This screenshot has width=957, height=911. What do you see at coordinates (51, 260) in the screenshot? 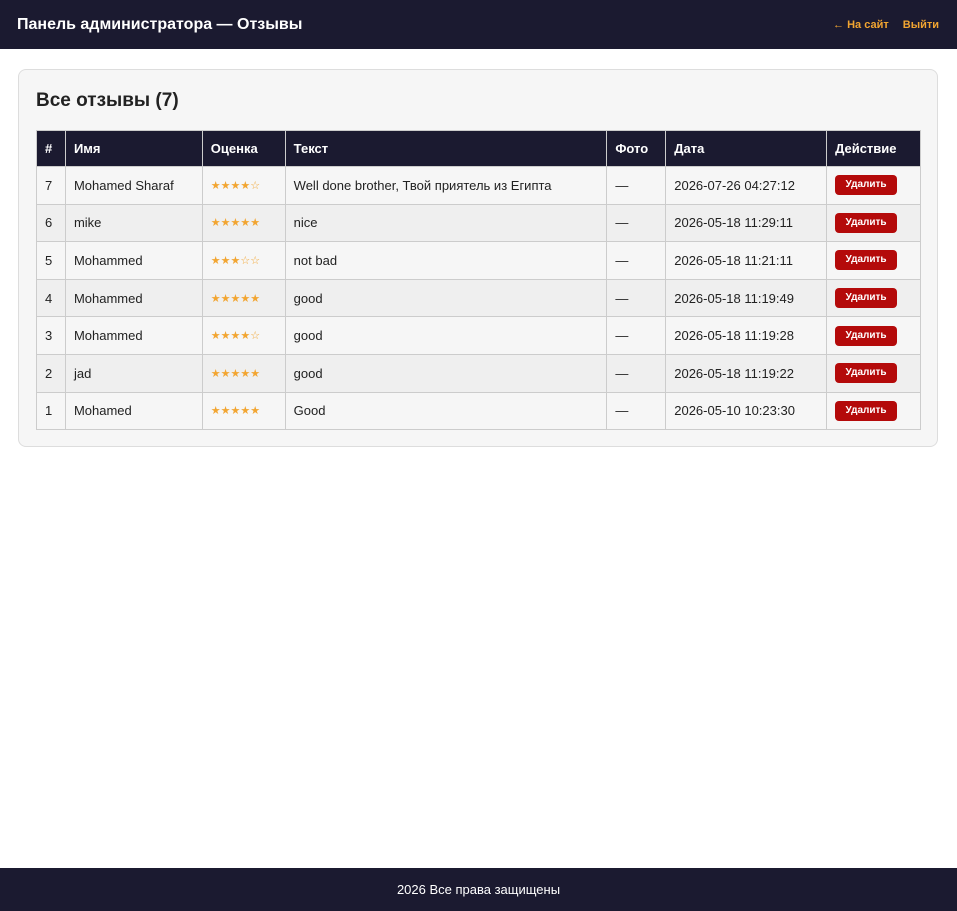
I see `review-id-cell: 5` at bounding box center [51, 260].